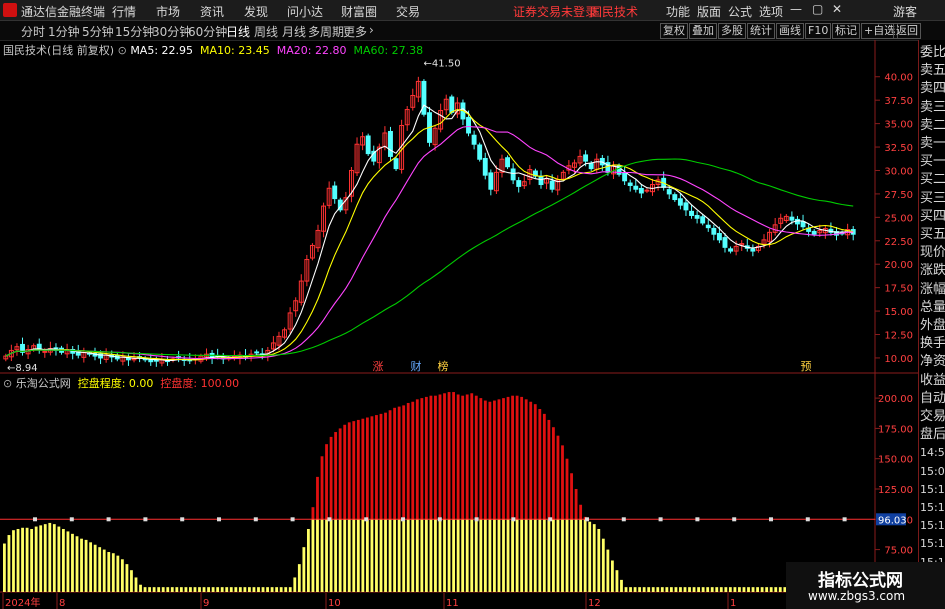 Image resolution: width=945 pixels, height=609 pixels. Describe the element at coordinates (932, 362) in the screenshot. I see `quote-panel-row: 净资` at that location.